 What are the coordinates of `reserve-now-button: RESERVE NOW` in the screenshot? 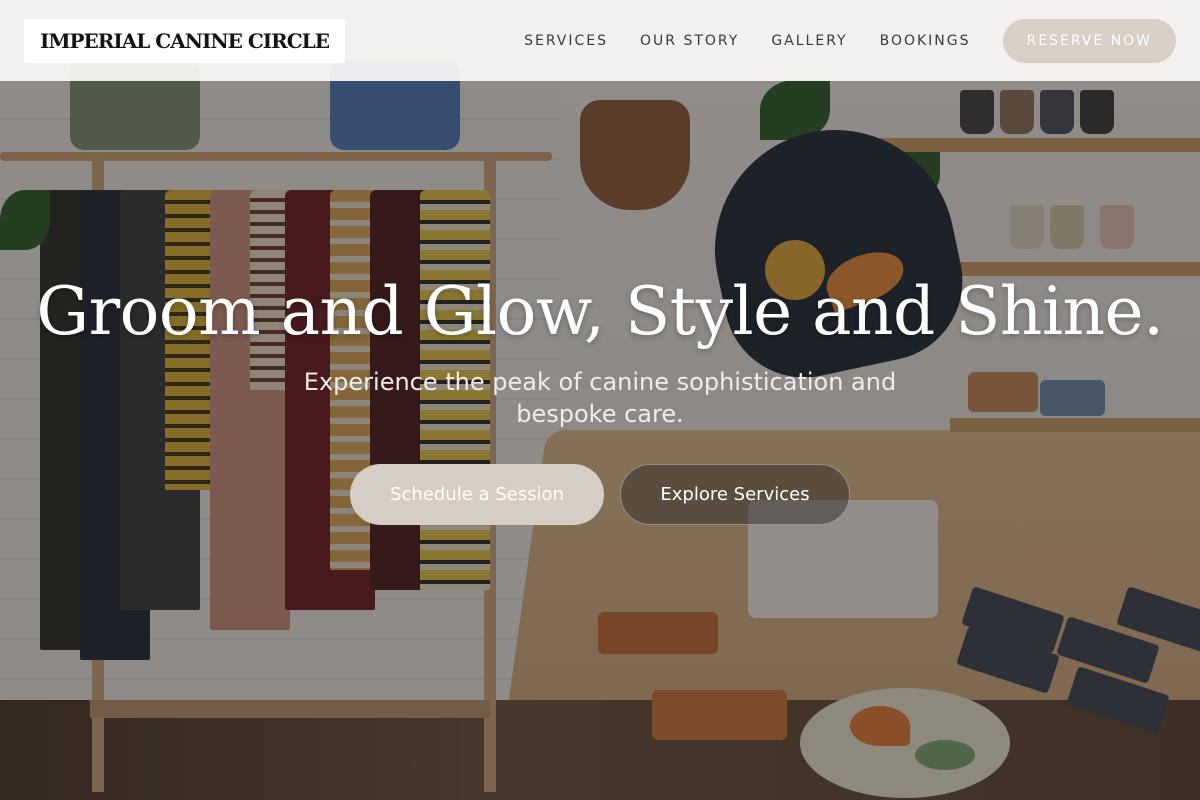 It's located at (1089, 40).